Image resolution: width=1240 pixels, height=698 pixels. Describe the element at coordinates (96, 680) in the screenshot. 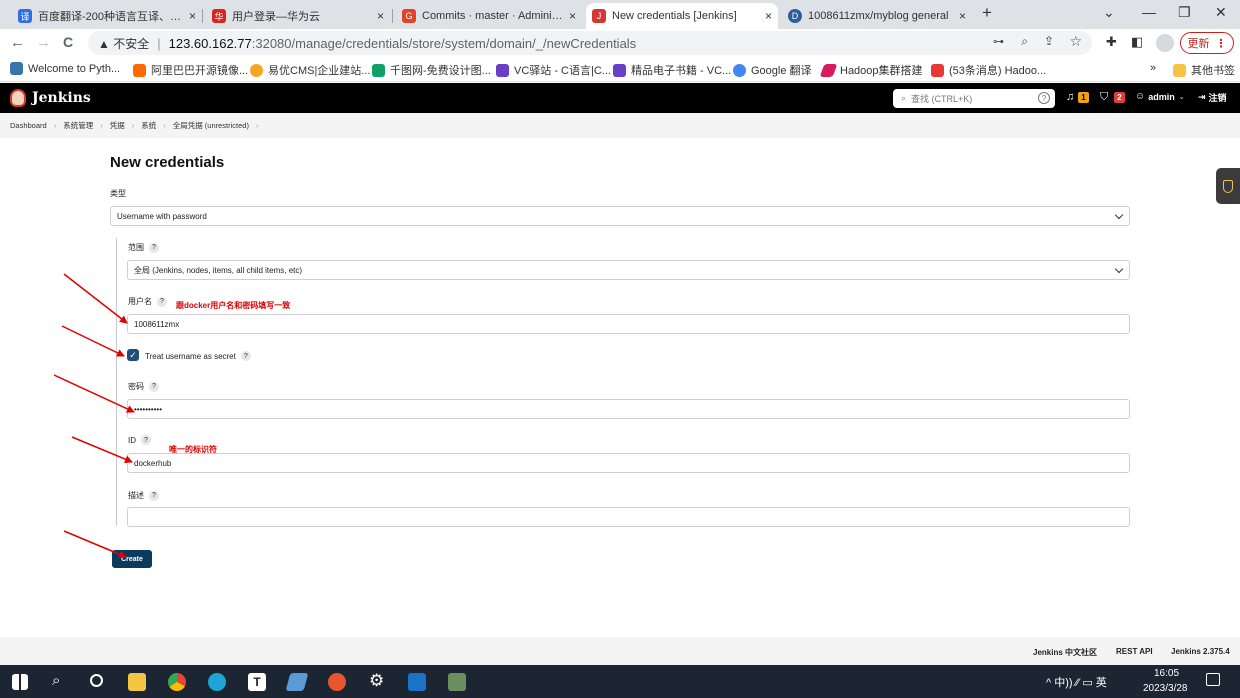

I see `task-view-icon` at that location.